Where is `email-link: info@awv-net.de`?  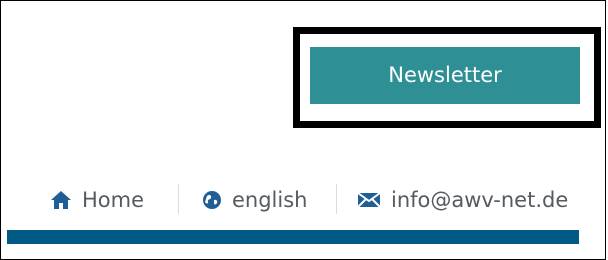 email-link: info@awv-net.de is located at coordinates (462, 200).